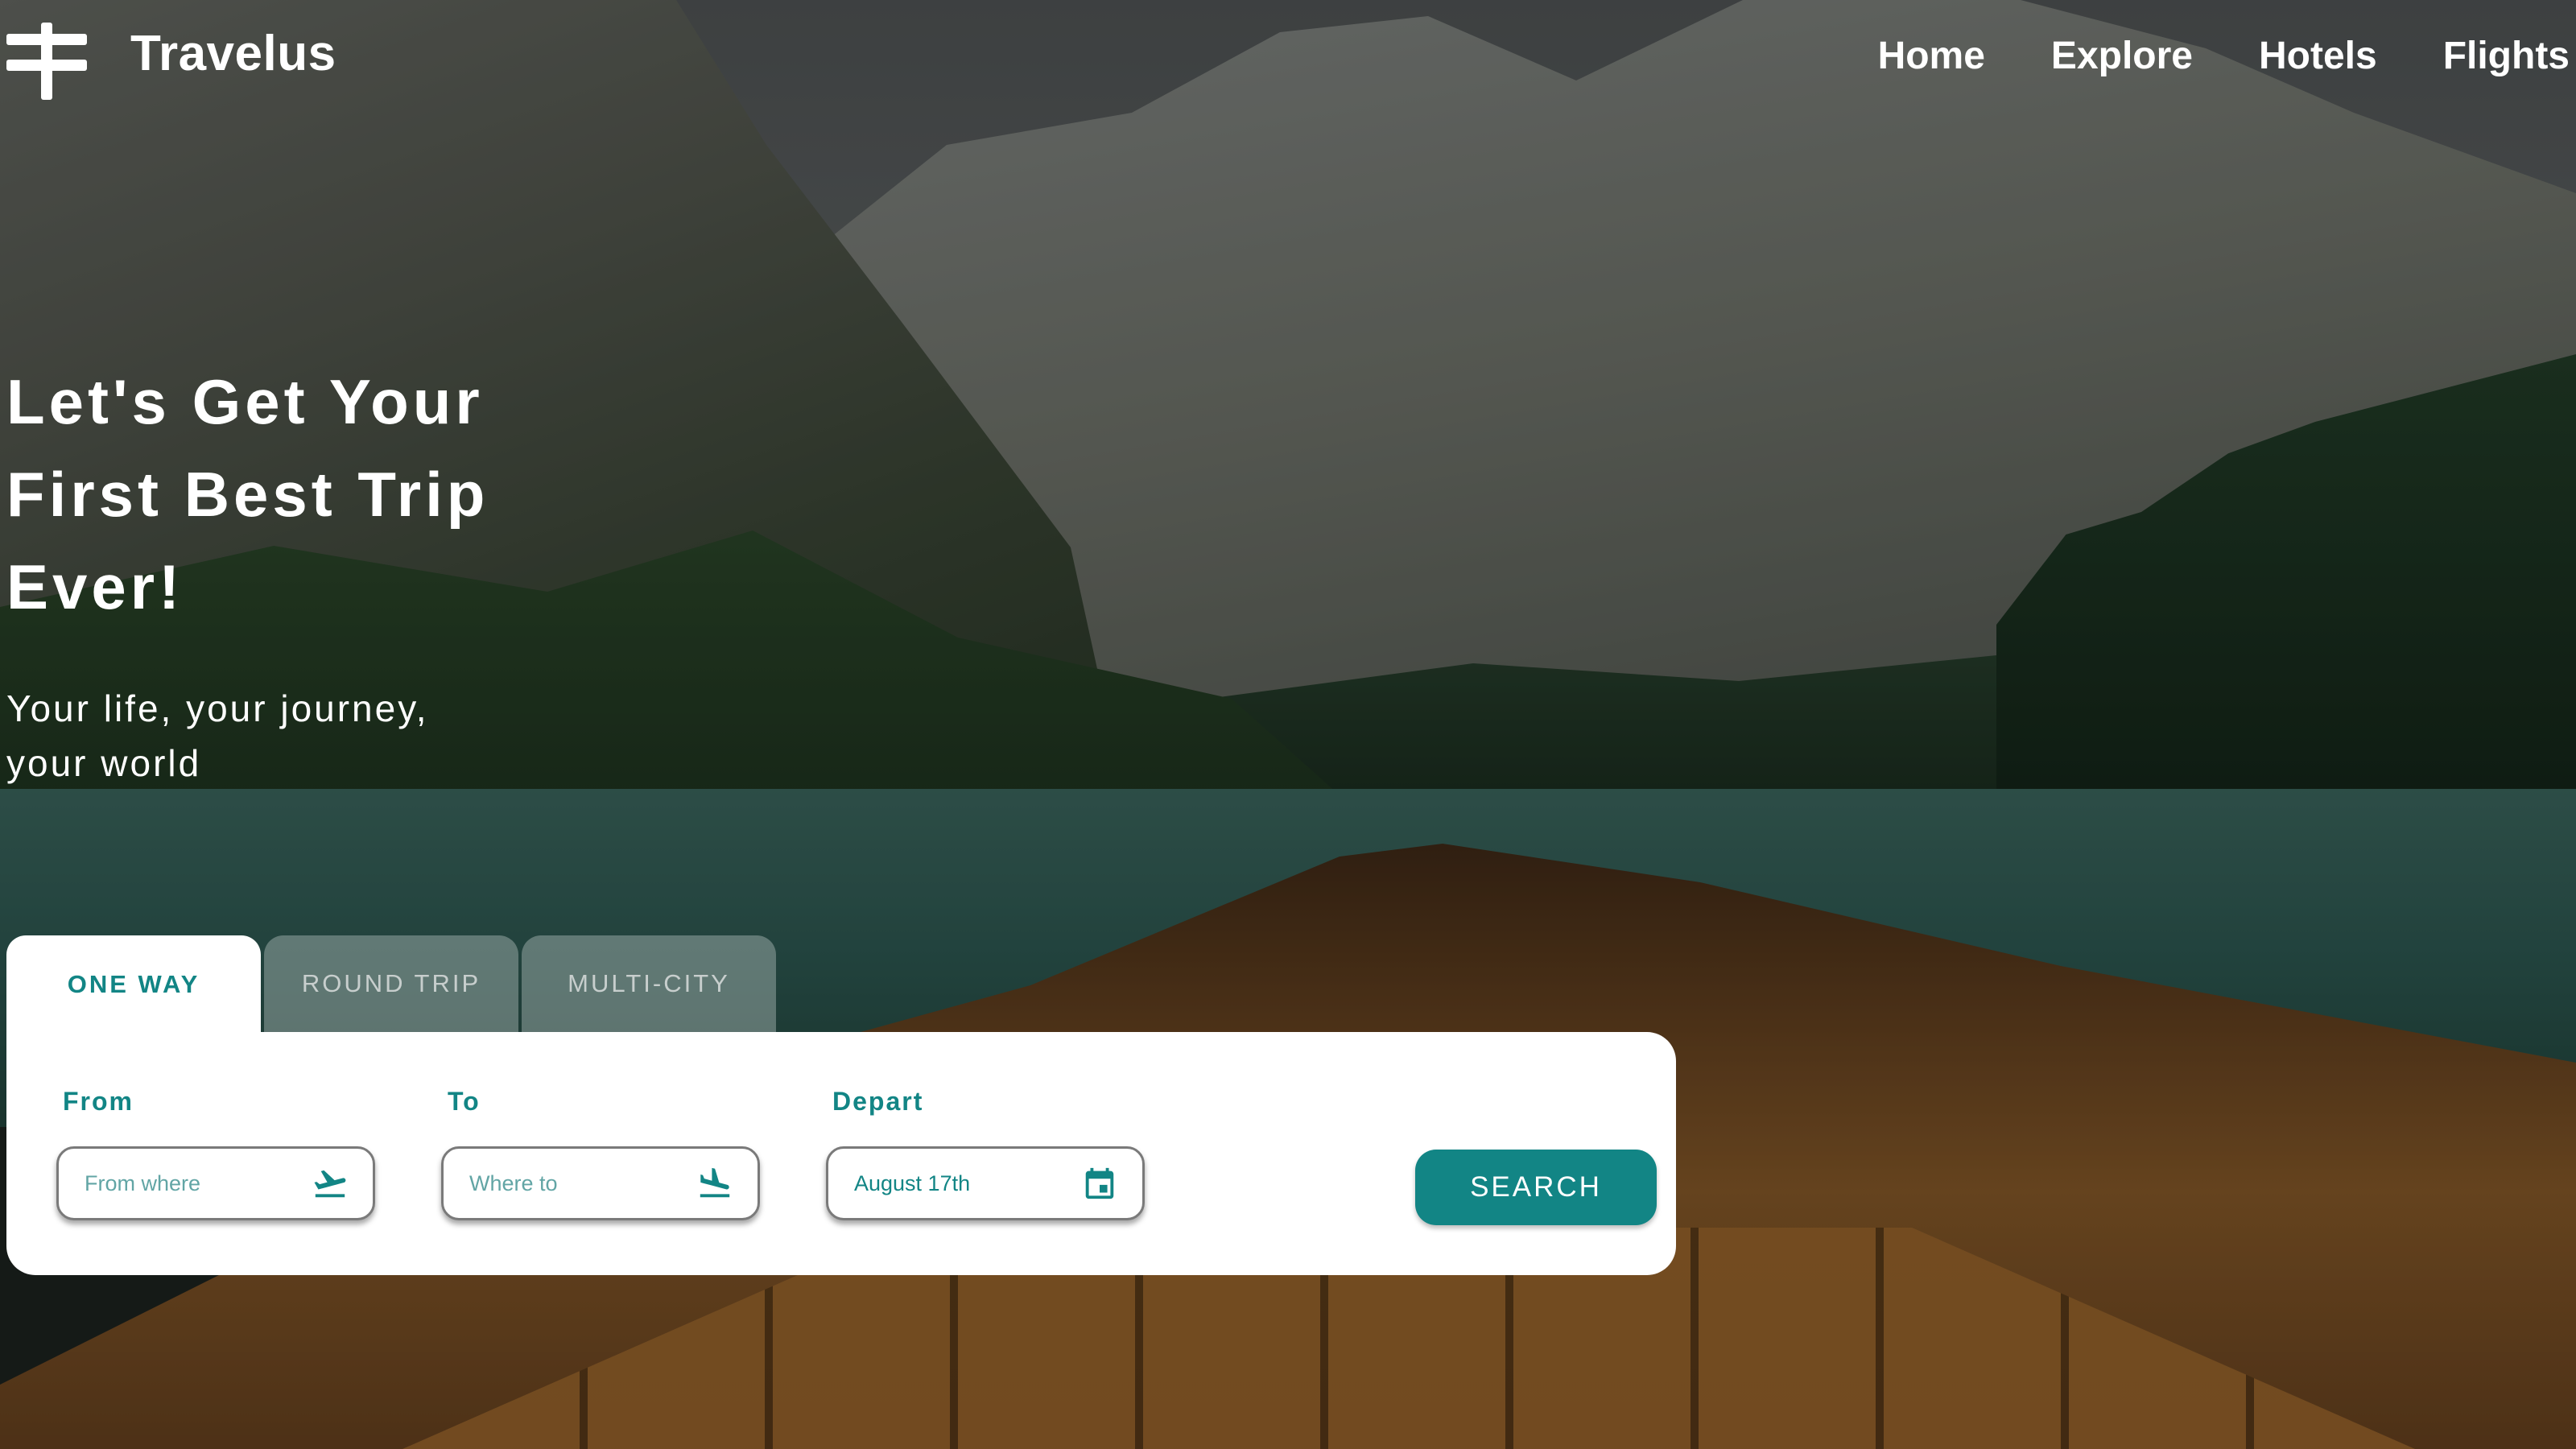 This screenshot has width=2576, height=1449. What do you see at coordinates (715, 1182) in the screenshot?
I see `airplane-landing-icon` at bounding box center [715, 1182].